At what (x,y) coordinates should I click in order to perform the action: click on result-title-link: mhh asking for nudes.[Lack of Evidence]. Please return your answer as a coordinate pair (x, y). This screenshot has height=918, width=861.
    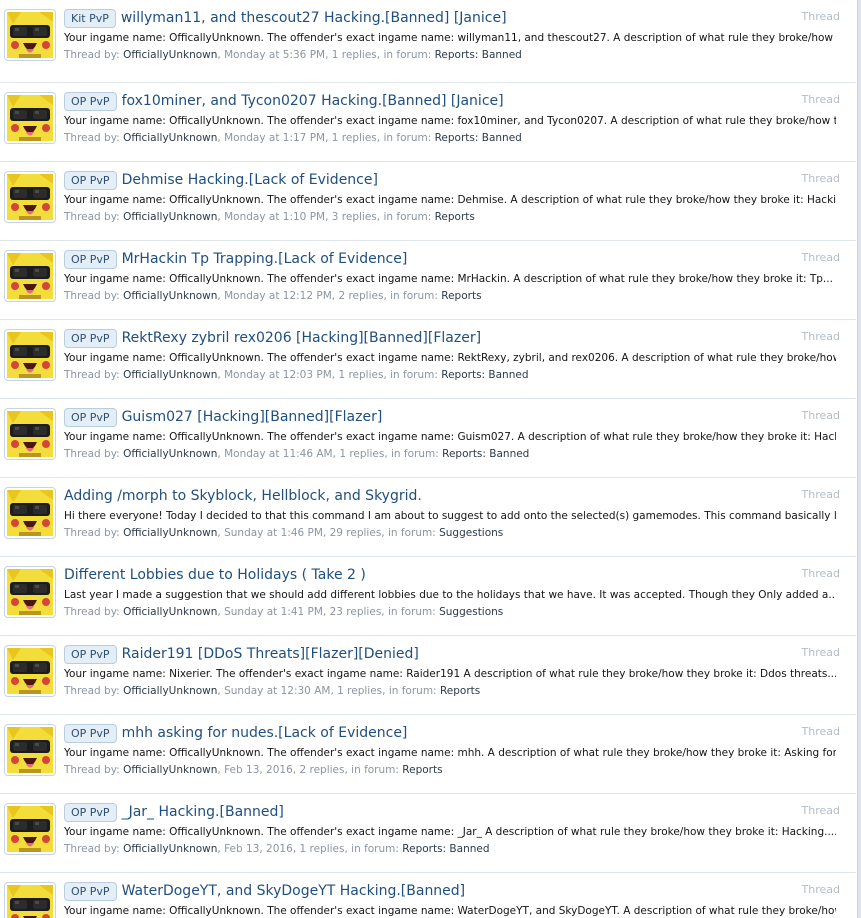
    Looking at the image, I should click on (265, 733).